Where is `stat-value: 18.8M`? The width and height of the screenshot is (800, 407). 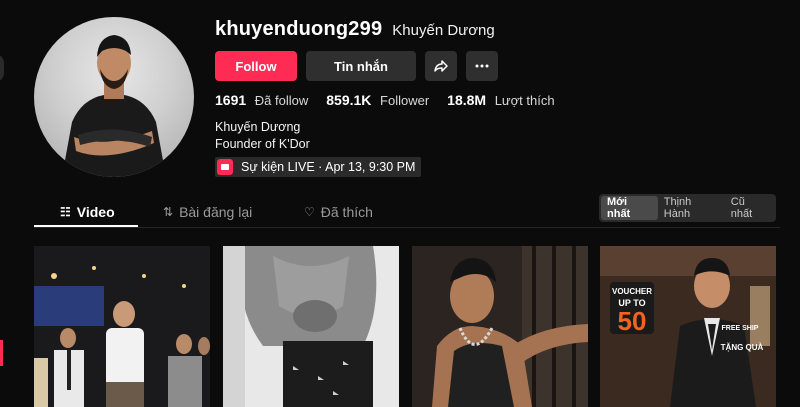 stat-value: 18.8M is located at coordinates (467, 100).